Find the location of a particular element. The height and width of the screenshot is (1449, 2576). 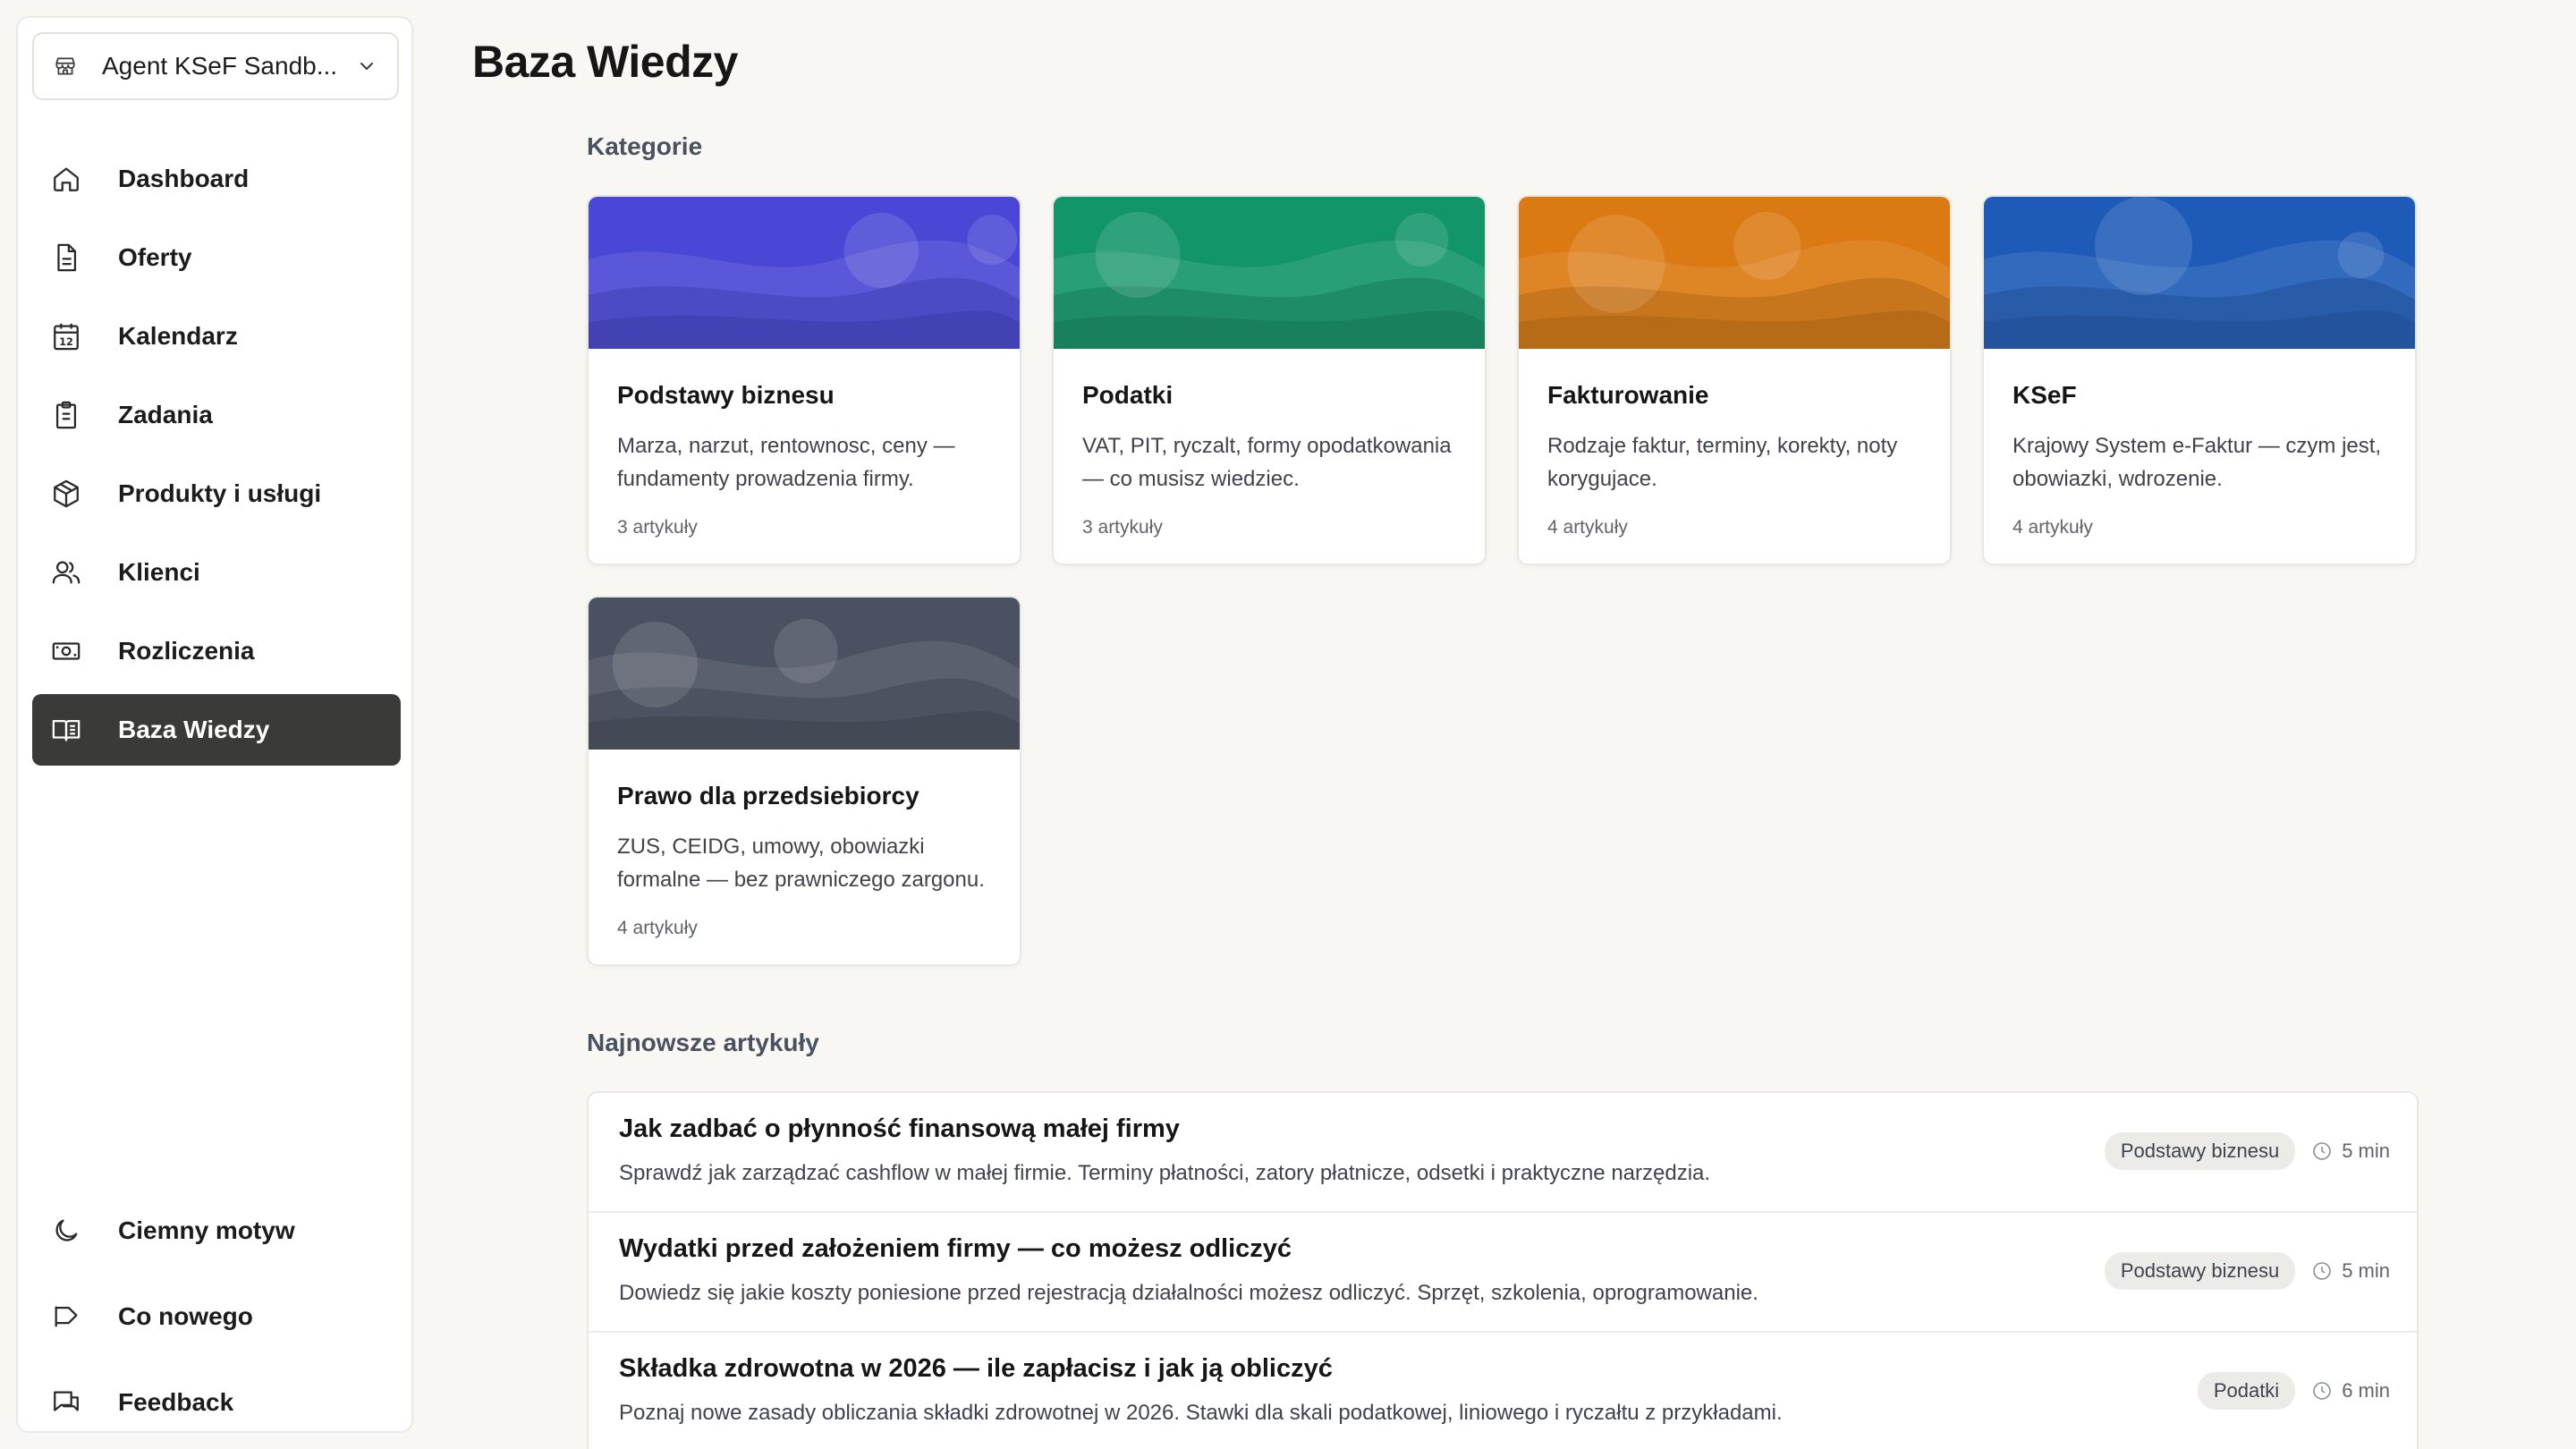

sidebar-item-rozliczenia: Rozliczenia is located at coordinates (216, 651).